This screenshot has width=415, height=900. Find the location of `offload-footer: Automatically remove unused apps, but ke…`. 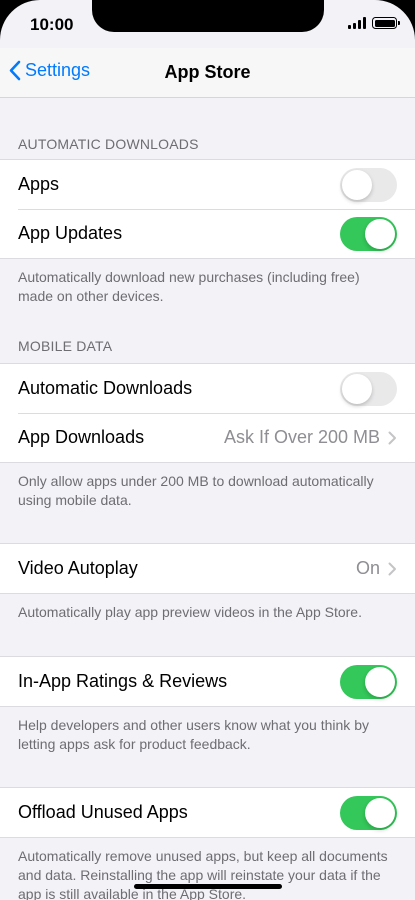

offload-footer: Automatically remove unused apps, but ke… is located at coordinates (203, 874).